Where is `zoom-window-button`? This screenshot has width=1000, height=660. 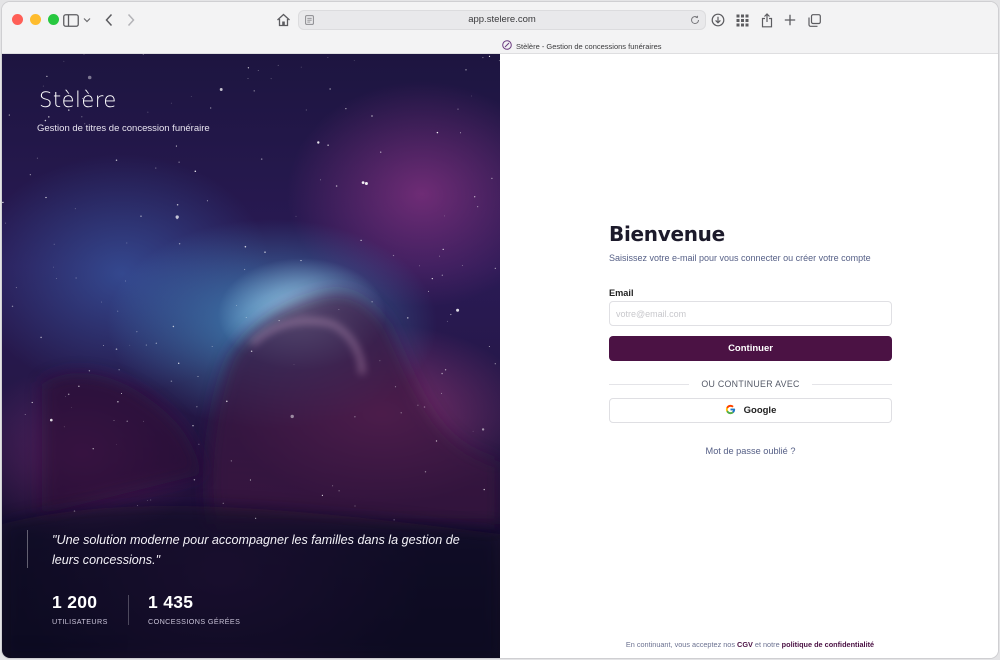 zoom-window-button is located at coordinates (53, 19).